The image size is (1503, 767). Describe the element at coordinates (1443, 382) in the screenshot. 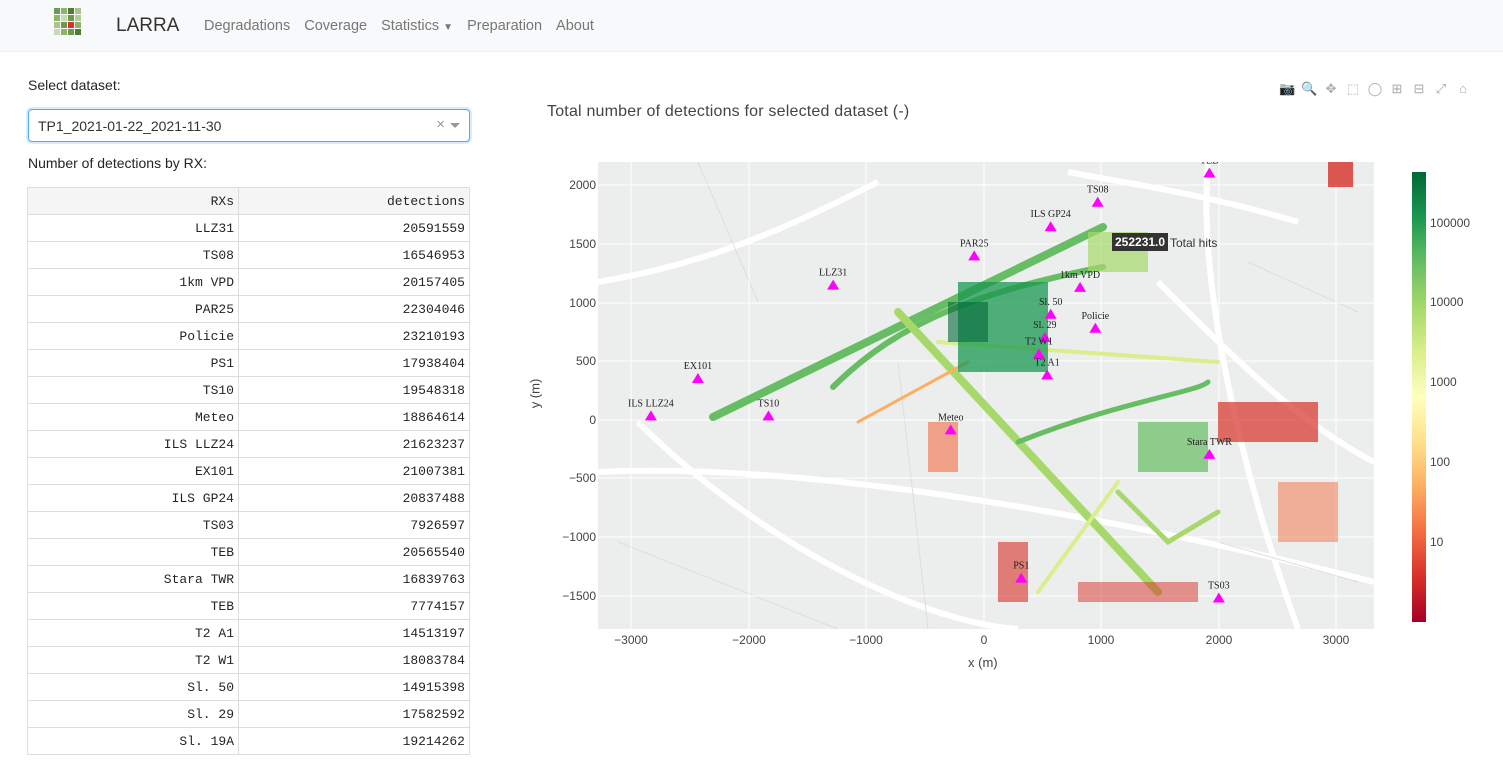

I see `colorbar-tick: 1000` at that location.